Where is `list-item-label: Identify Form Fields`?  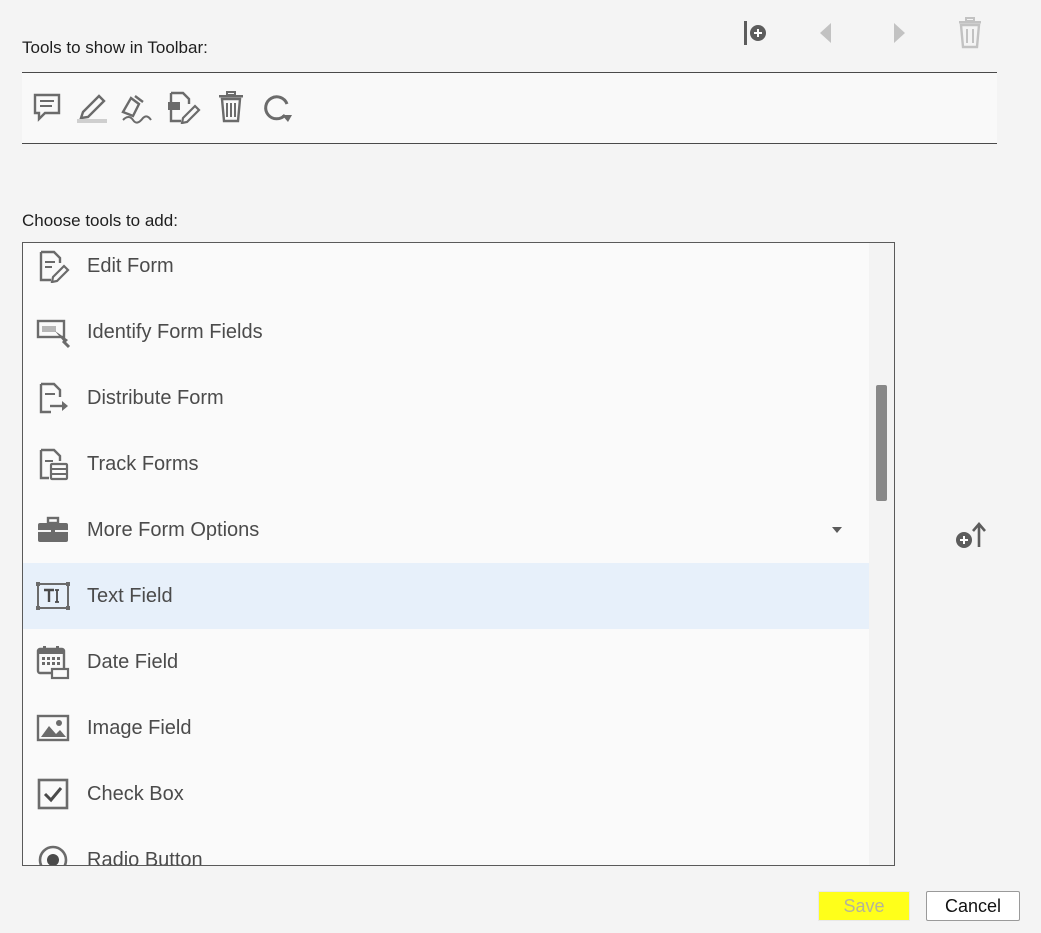
list-item-label: Identify Form Fields is located at coordinates (175, 331).